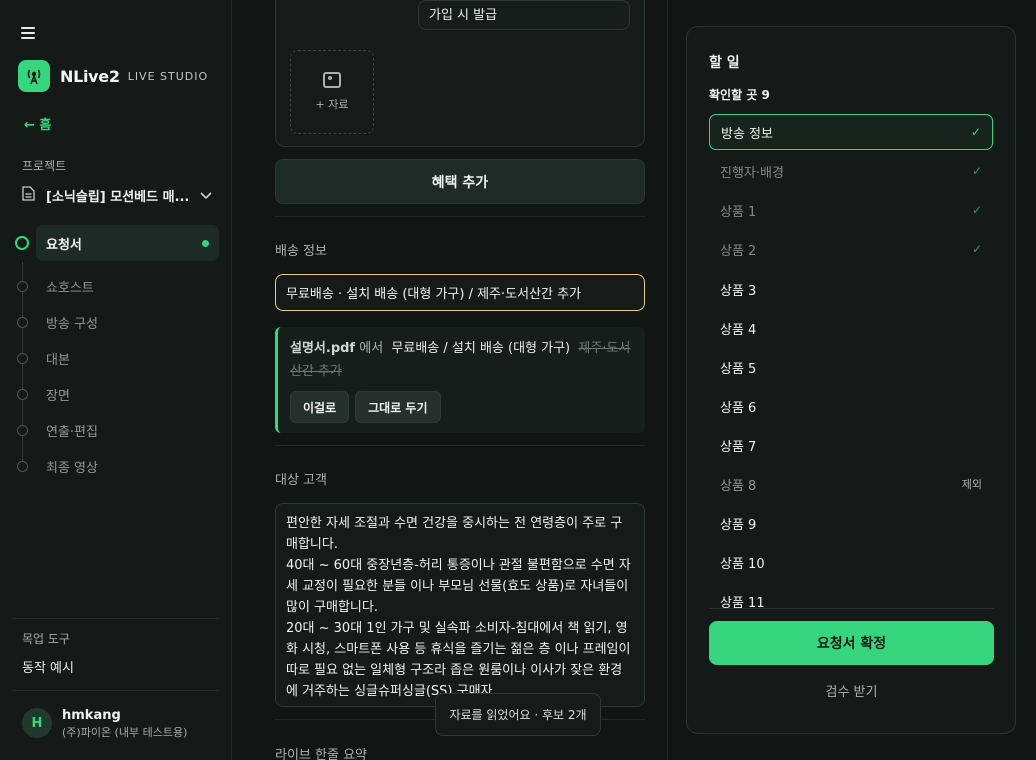 The width and height of the screenshot is (1036, 760). What do you see at coordinates (58, 360) in the screenshot?
I see `step-label: 대본` at bounding box center [58, 360].